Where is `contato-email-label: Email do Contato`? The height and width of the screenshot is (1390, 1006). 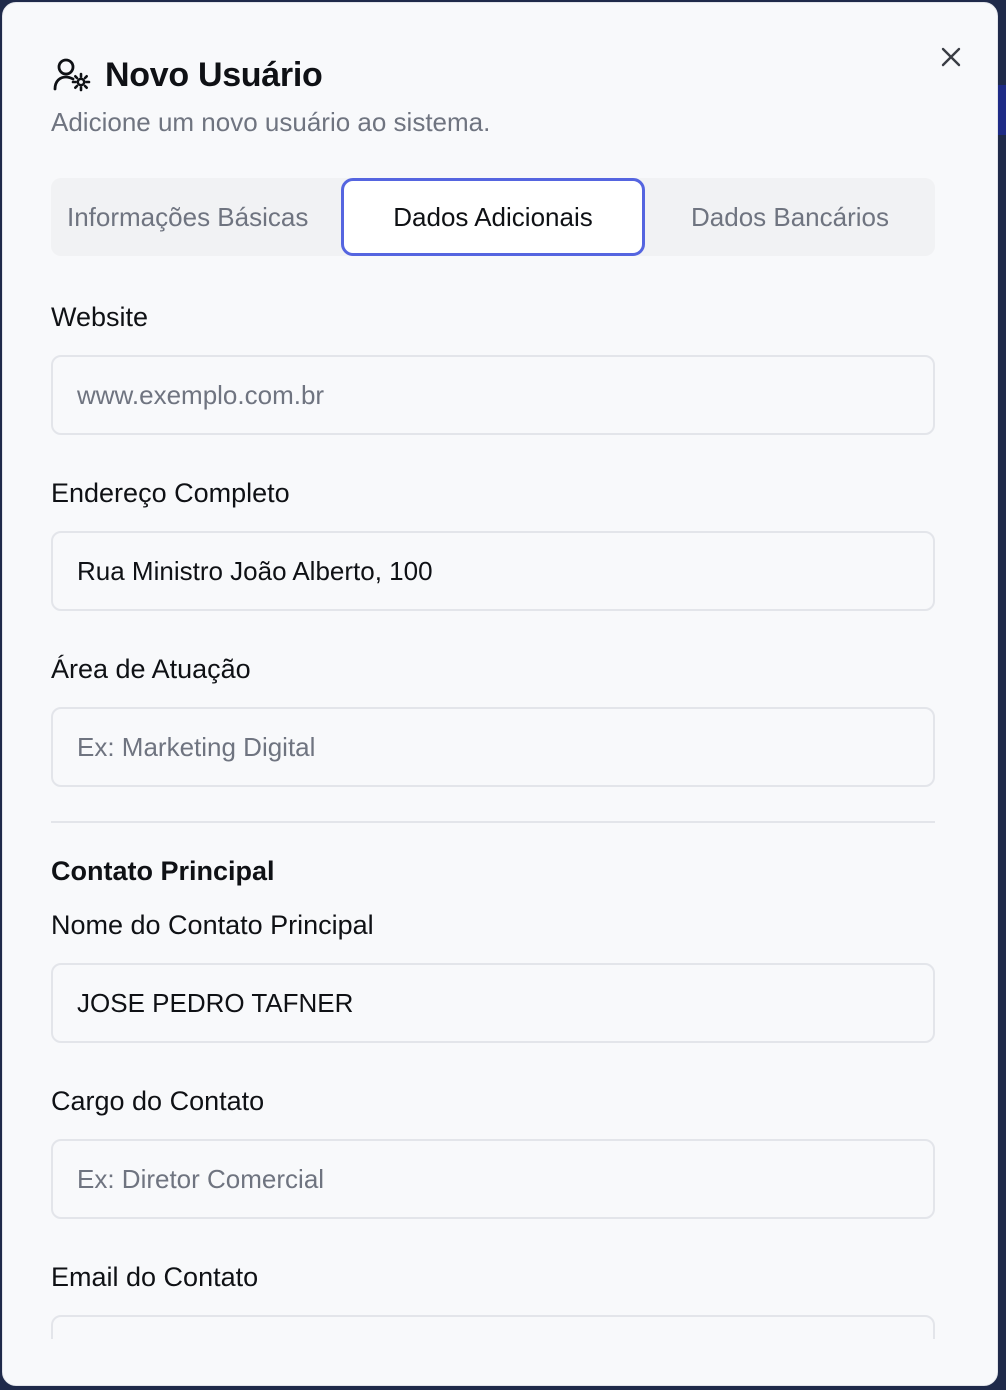 contato-email-label: Email do Contato is located at coordinates (155, 1276).